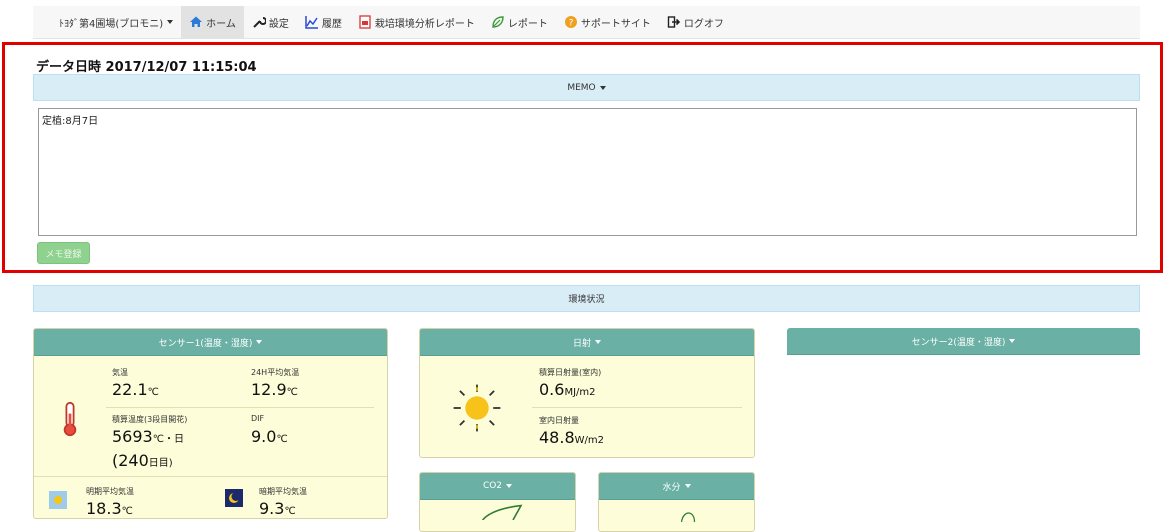 The image size is (1166, 532). I want to click on day-avg-value-block: 18.3℃, so click(109, 508).